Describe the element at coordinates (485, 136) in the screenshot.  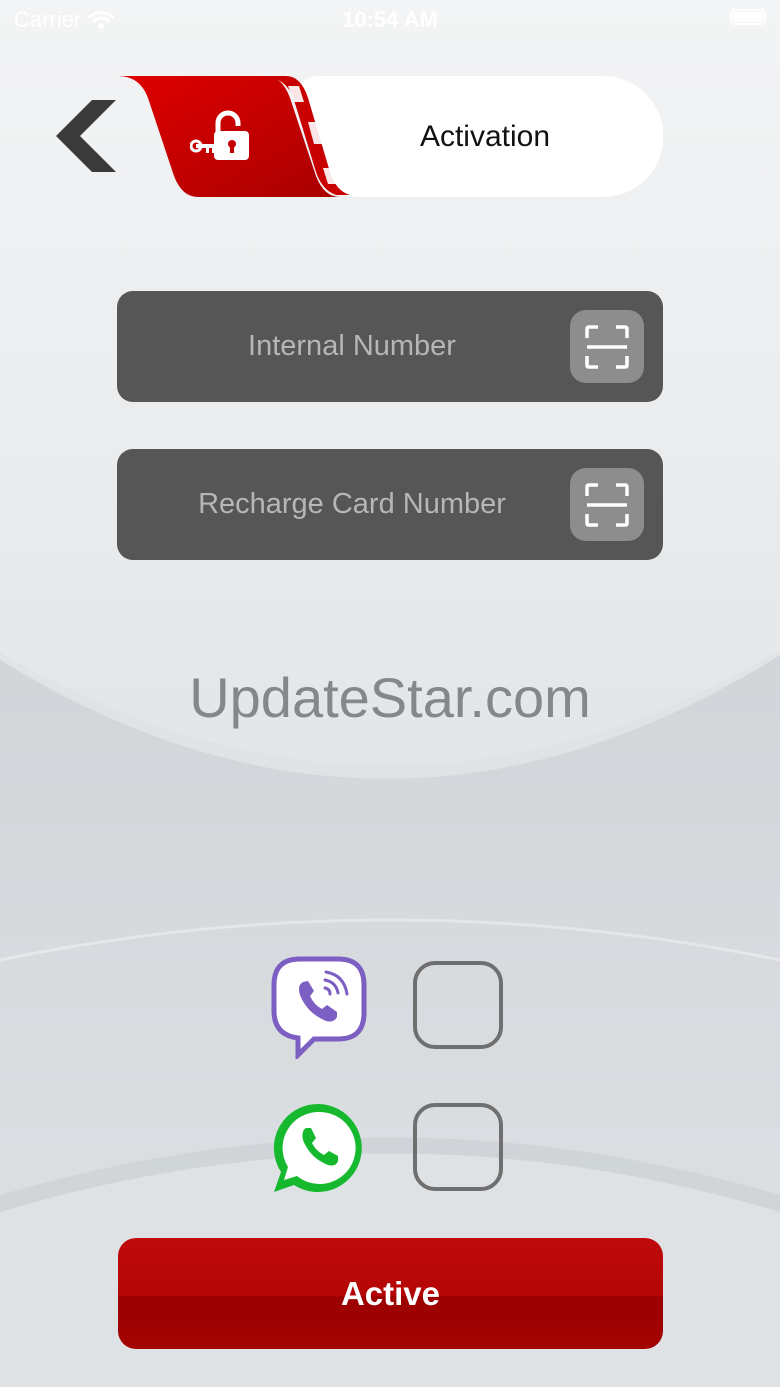
I see `page-title: Activation` at that location.